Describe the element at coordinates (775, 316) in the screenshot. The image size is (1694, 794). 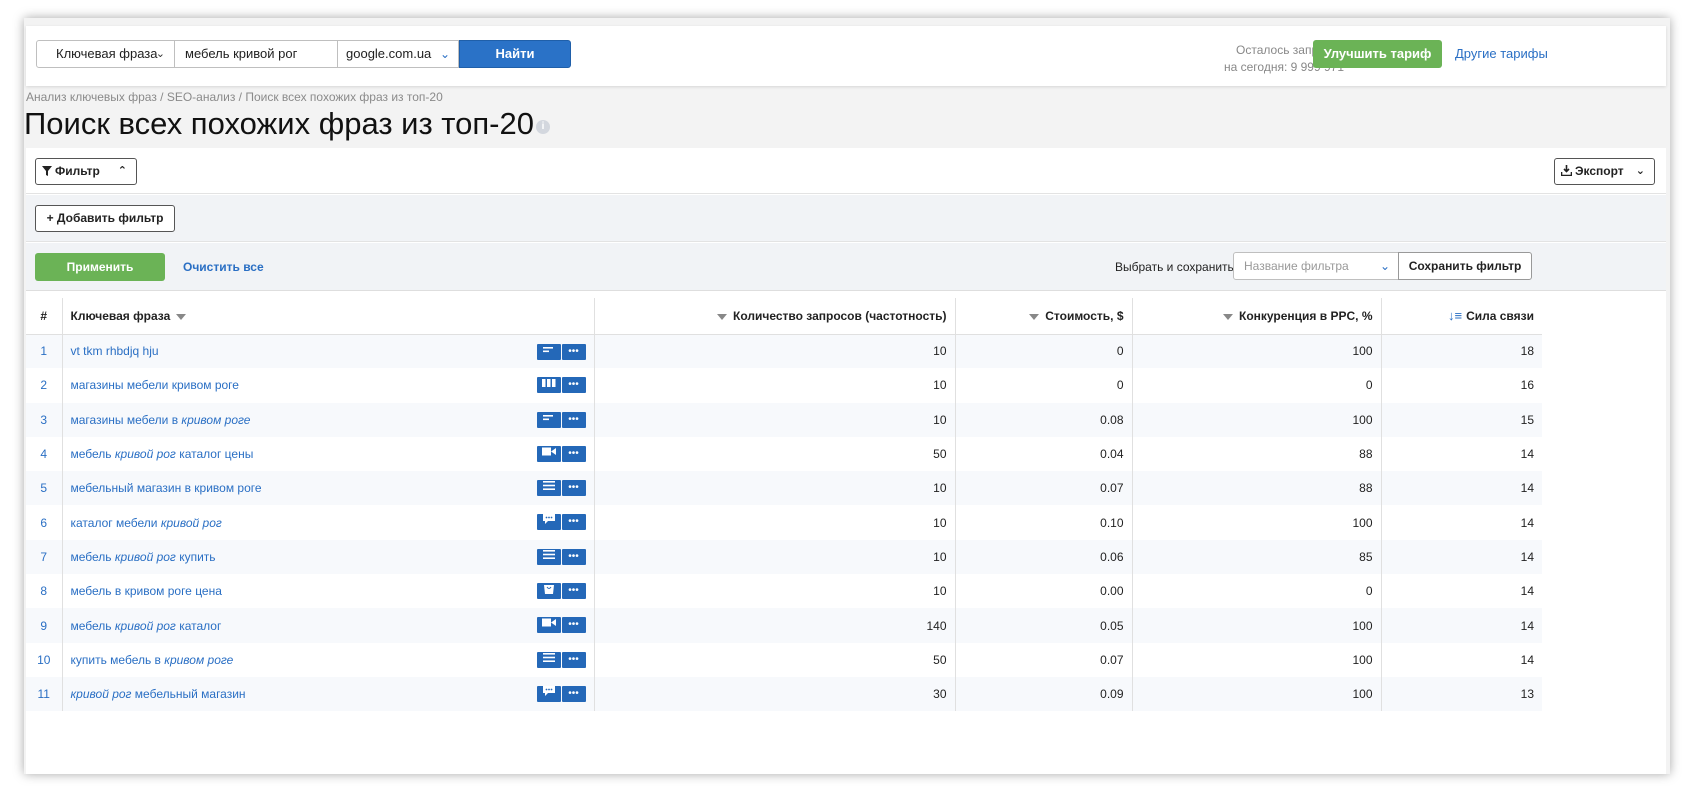
I see `col-volume-header: Количество запросов (частотность)` at that location.